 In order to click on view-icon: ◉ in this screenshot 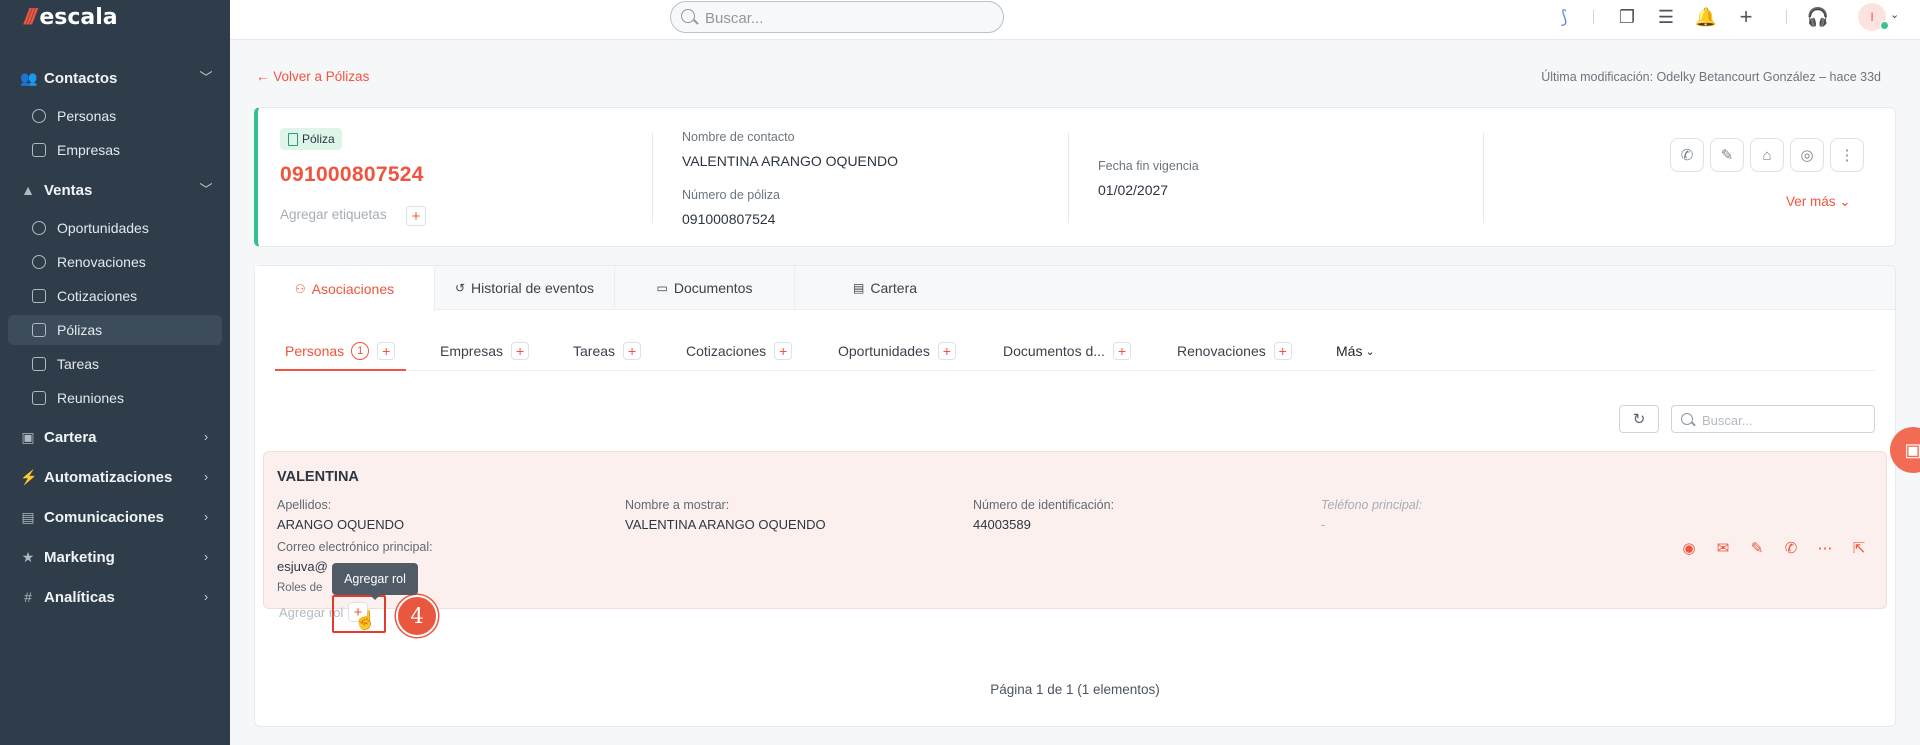, I will do `click(1689, 548)`.